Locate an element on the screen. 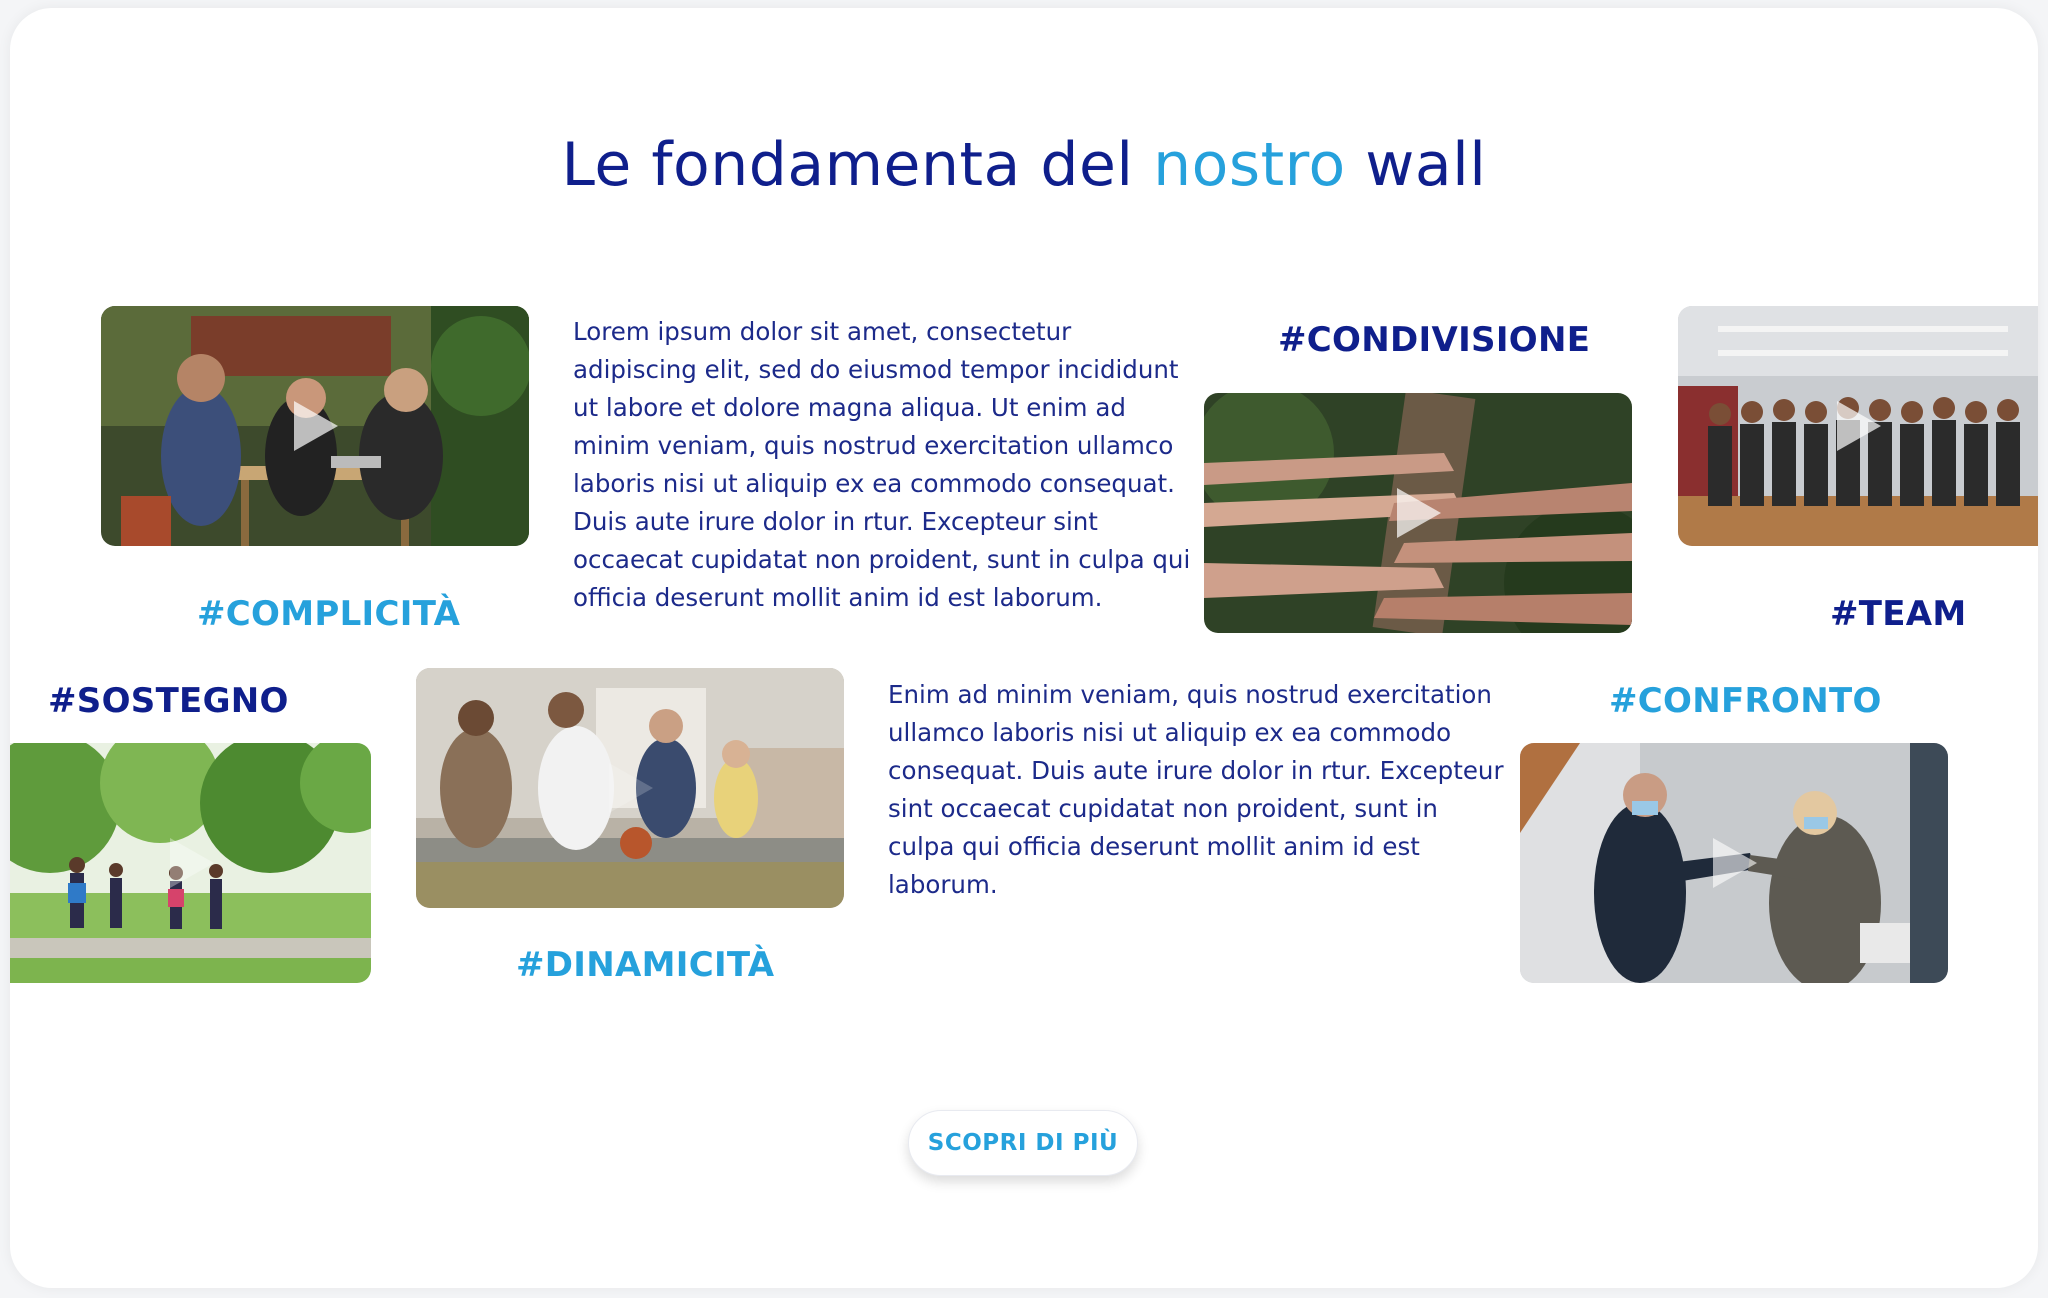  tag-sostegno: #SOSTEGNO is located at coordinates (168, 701).